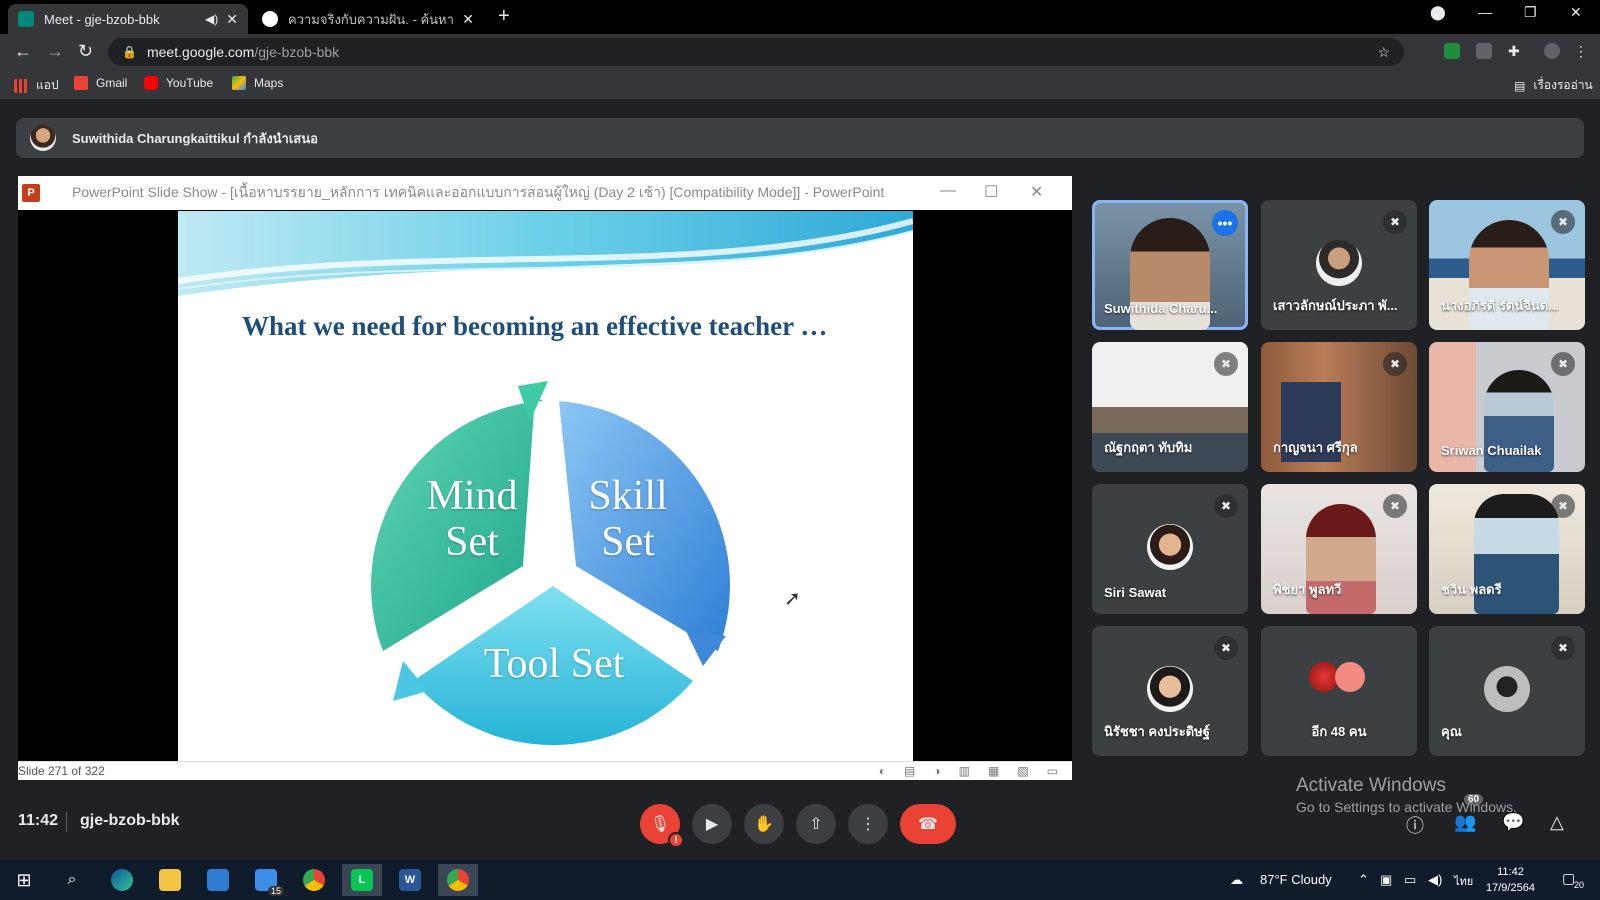  I want to click on new-tab-icon: +, so click(504, 16).